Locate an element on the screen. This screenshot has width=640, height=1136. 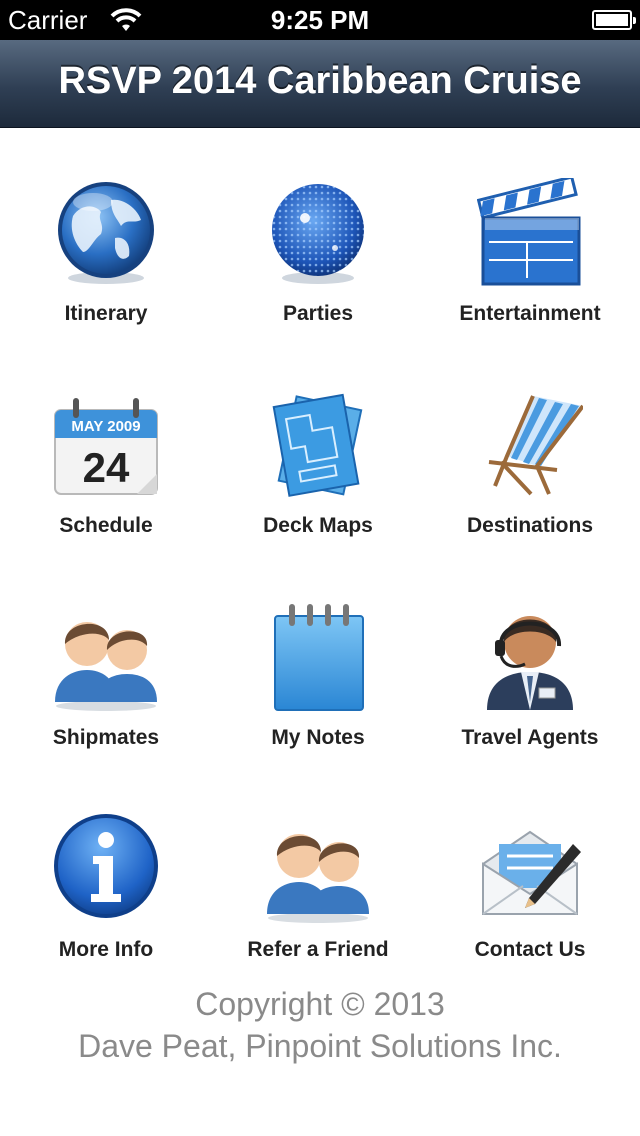
menu-item-label: Contact Us is located at coordinates (530, 949).